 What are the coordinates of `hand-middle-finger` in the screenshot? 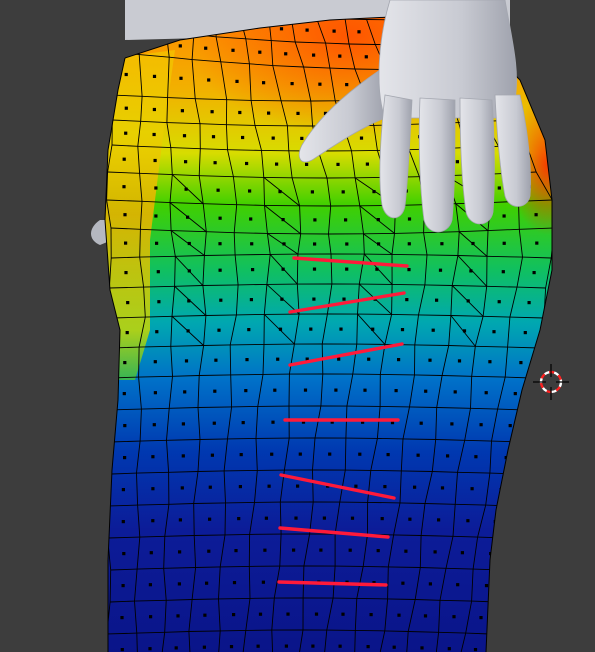 It's located at (437, 165).